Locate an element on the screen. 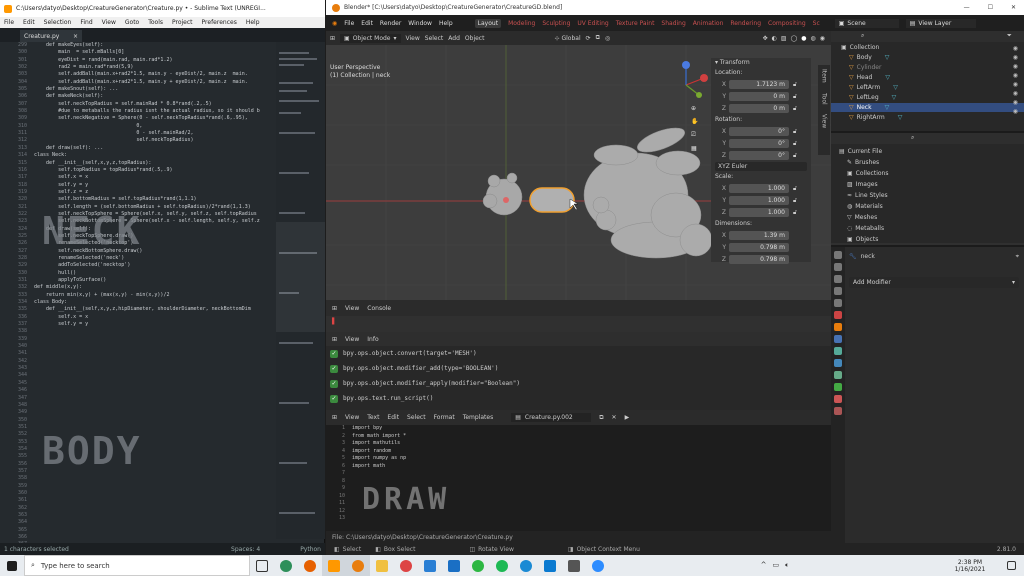 This screenshot has width=1024, height=576. ws-sculpting: Sculpting is located at coordinates (556, 23).